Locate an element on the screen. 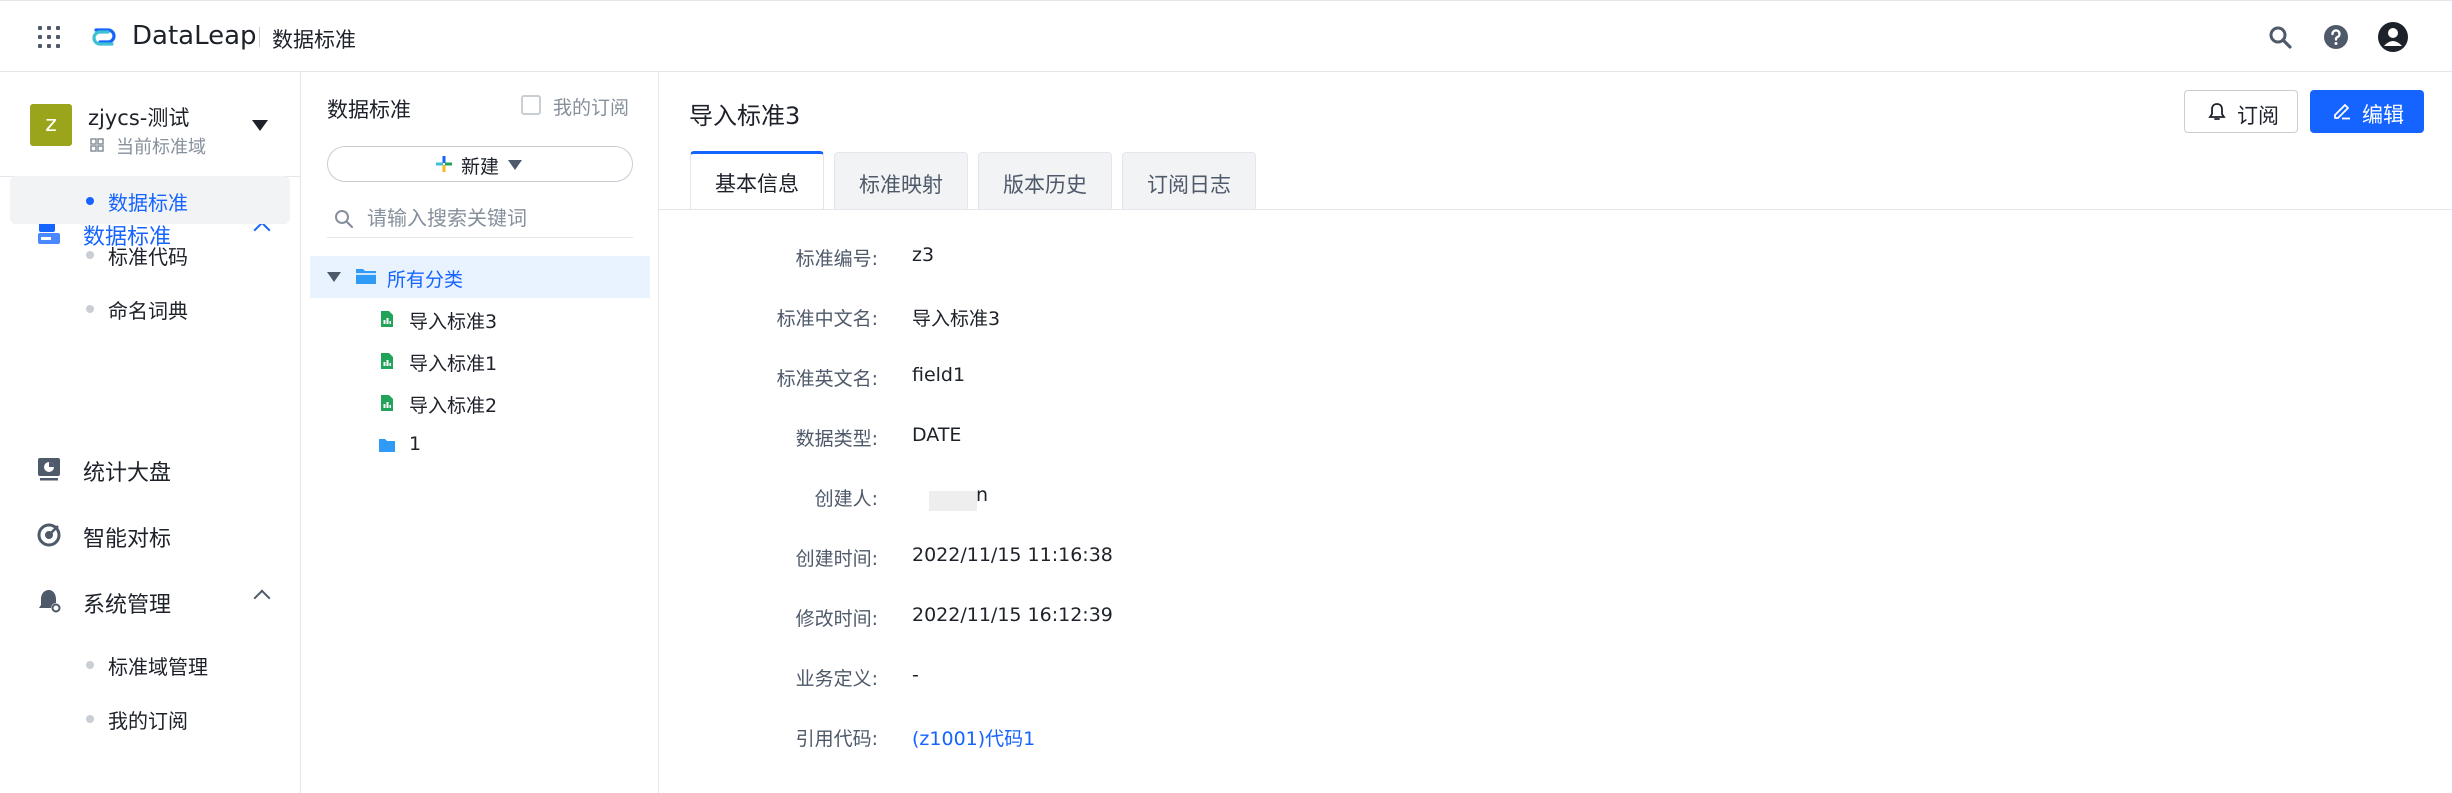 The height and width of the screenshot is (793, 2452). field-modified-time: 修改时间: 2022/11/15 16:12:39 is located at coordinates (1259, 617).